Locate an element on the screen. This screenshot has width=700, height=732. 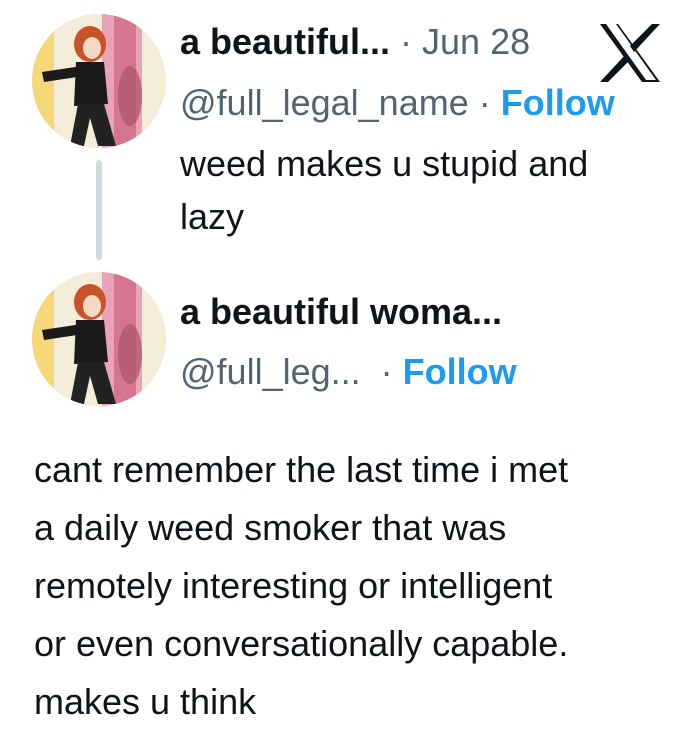
tweet2-text-line: remotely interesting or intelligent is located at coordinates (293, 585).